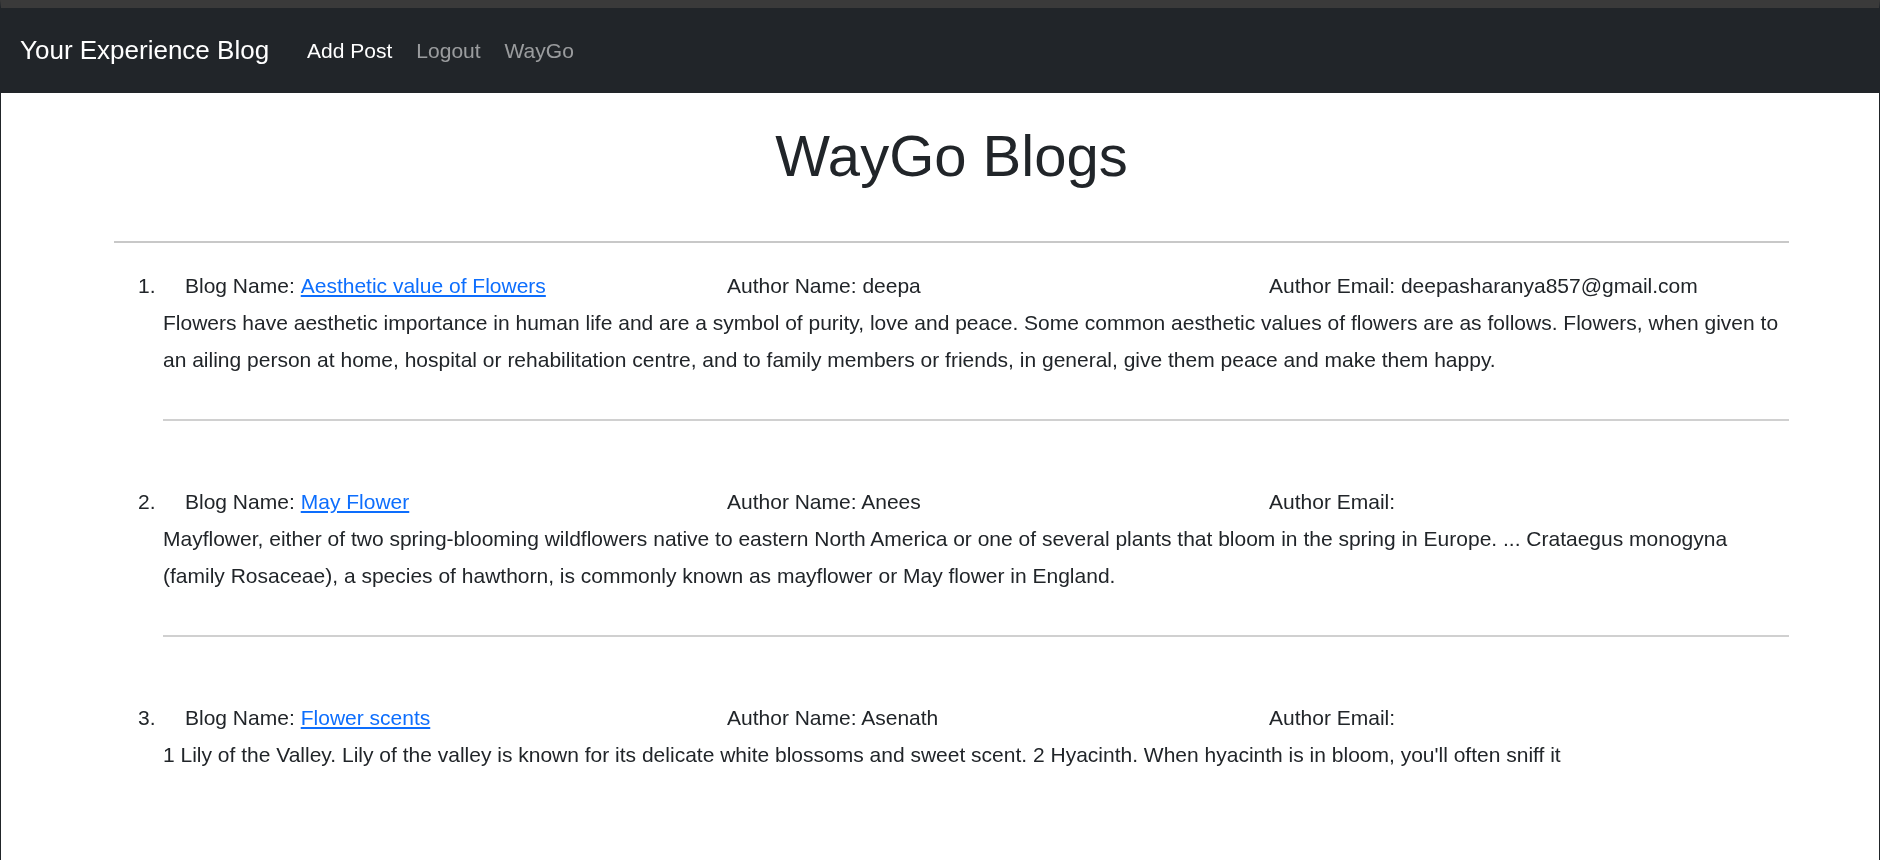 The image size is (1880, 860). I want to click on blog-description: Flowers have aesthetic importance in human life and are a symbol of purity, love and peace. Some common aesthetic values of flowers are as follows. Flowers, when given to an ailing person at home, hospital or rehabilitation centre, and to family members or friends, in general, give them peace and make them happy., so click(971, 341).